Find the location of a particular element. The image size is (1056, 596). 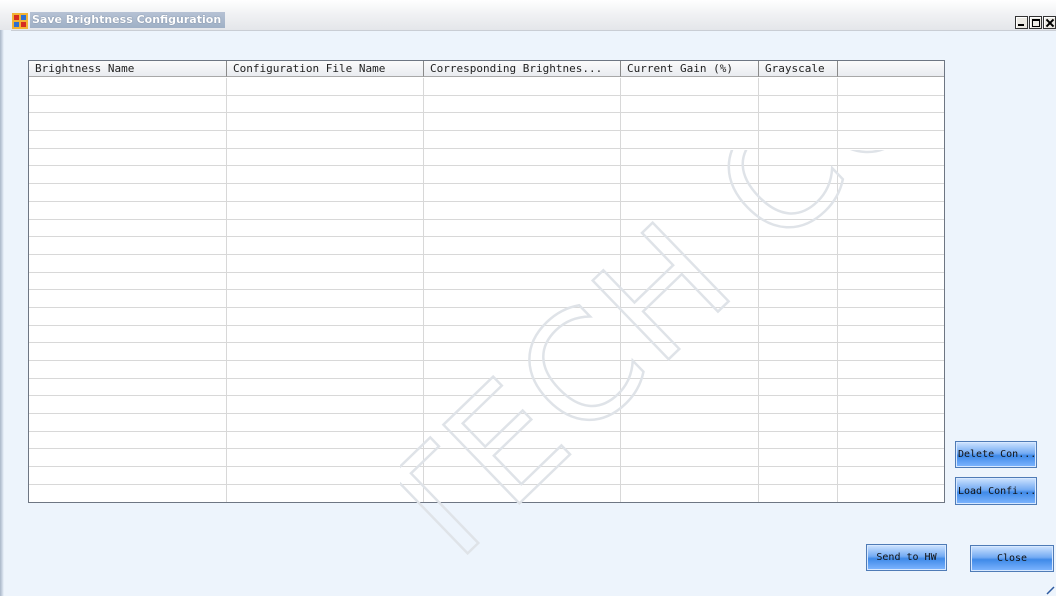

column-header-grayscale: Grayscale is located at coordinates (798, 69).